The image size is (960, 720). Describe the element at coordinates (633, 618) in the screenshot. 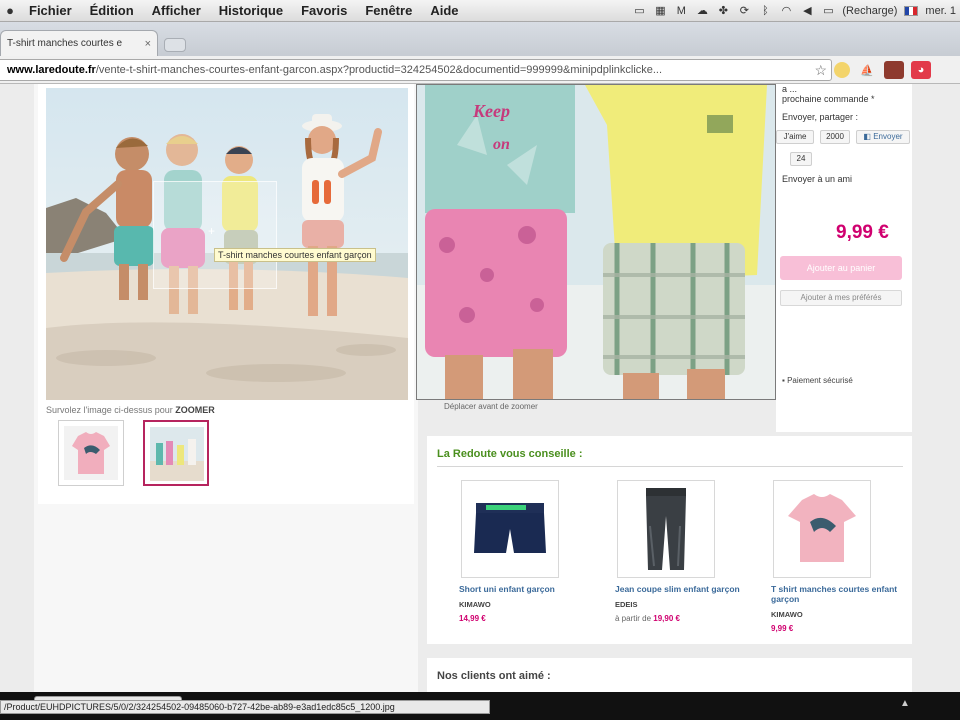

I see `price-prefix: à partir de` at that location.